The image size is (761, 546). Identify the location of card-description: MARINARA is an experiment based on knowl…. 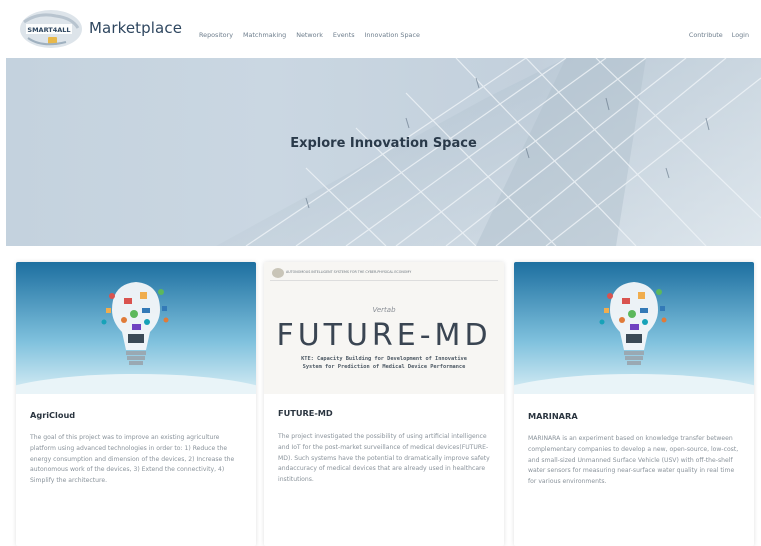
(633, 460).